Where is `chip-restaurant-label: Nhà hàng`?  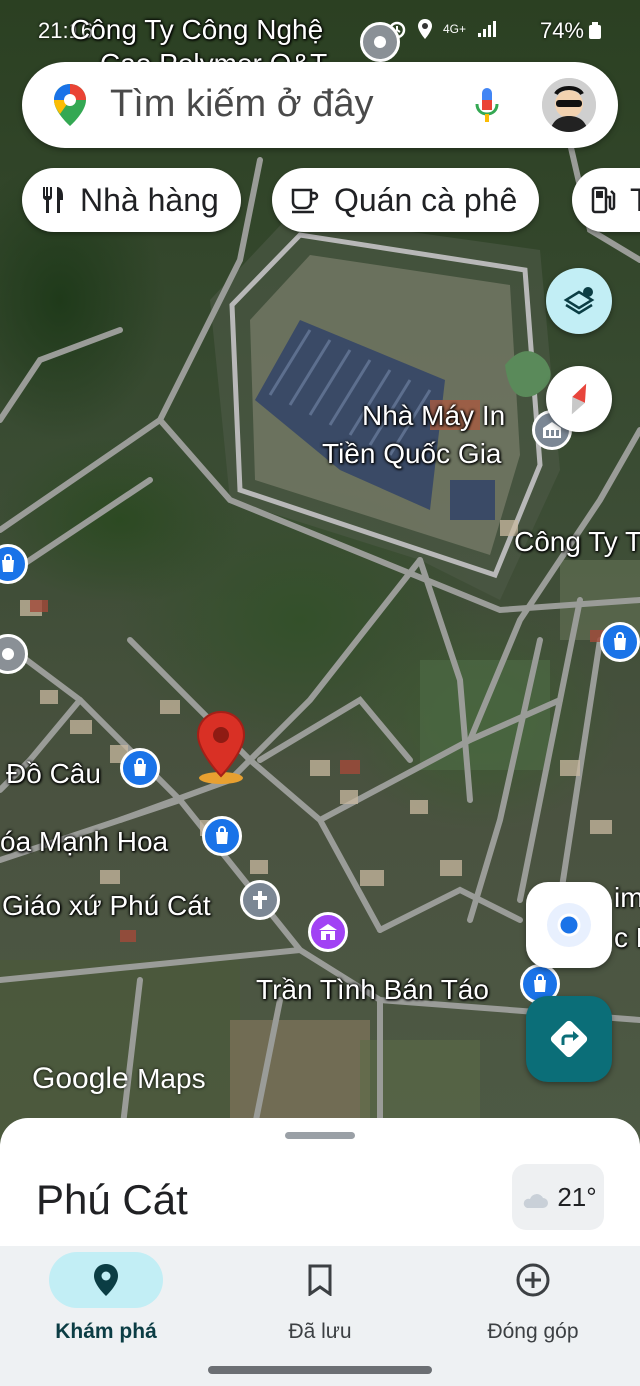
chip-restaurant-label: Nhà hàng is located at coordinates (149, 199).